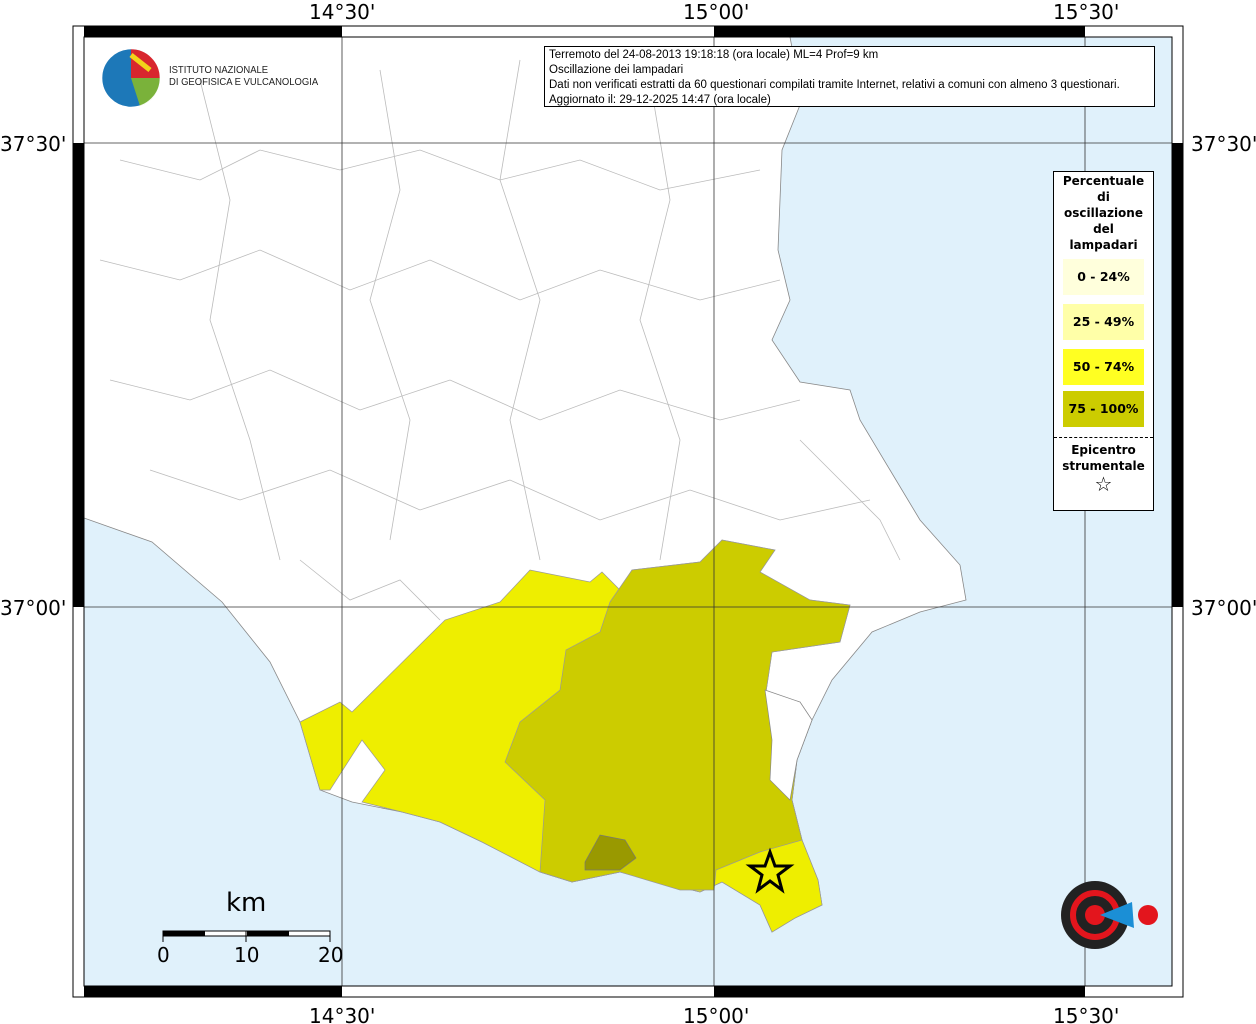 Image resolution: width=1256 pixels, height=1024 pixels. Describe the element at coordinates (219, 70) in the screenshot. I see `logo-line1: ISTITUTO NAZIONALE` at that location.